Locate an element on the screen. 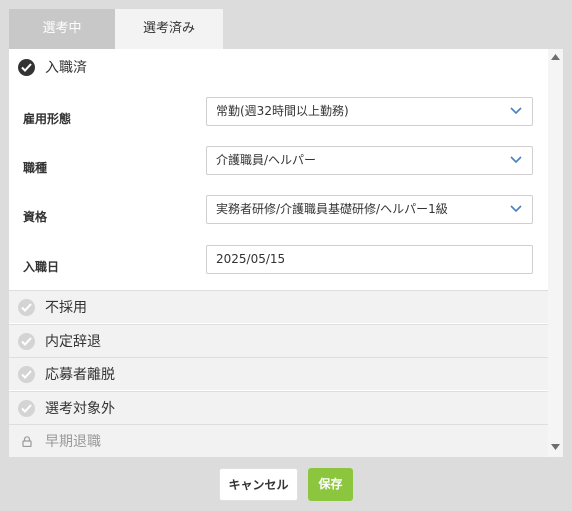 This screenshot has height=511, width=572. scrollbar is located at coordinates (555, 253).